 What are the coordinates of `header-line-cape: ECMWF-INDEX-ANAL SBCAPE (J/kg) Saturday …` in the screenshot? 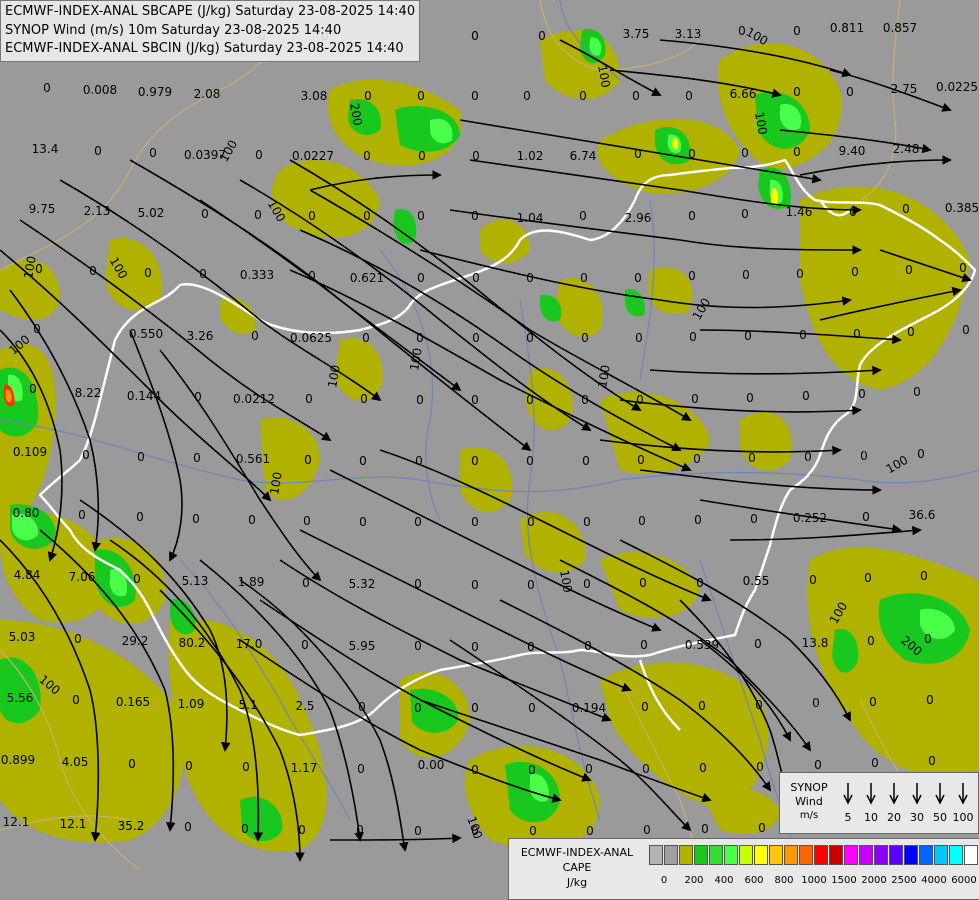 It's located at (210, 11).